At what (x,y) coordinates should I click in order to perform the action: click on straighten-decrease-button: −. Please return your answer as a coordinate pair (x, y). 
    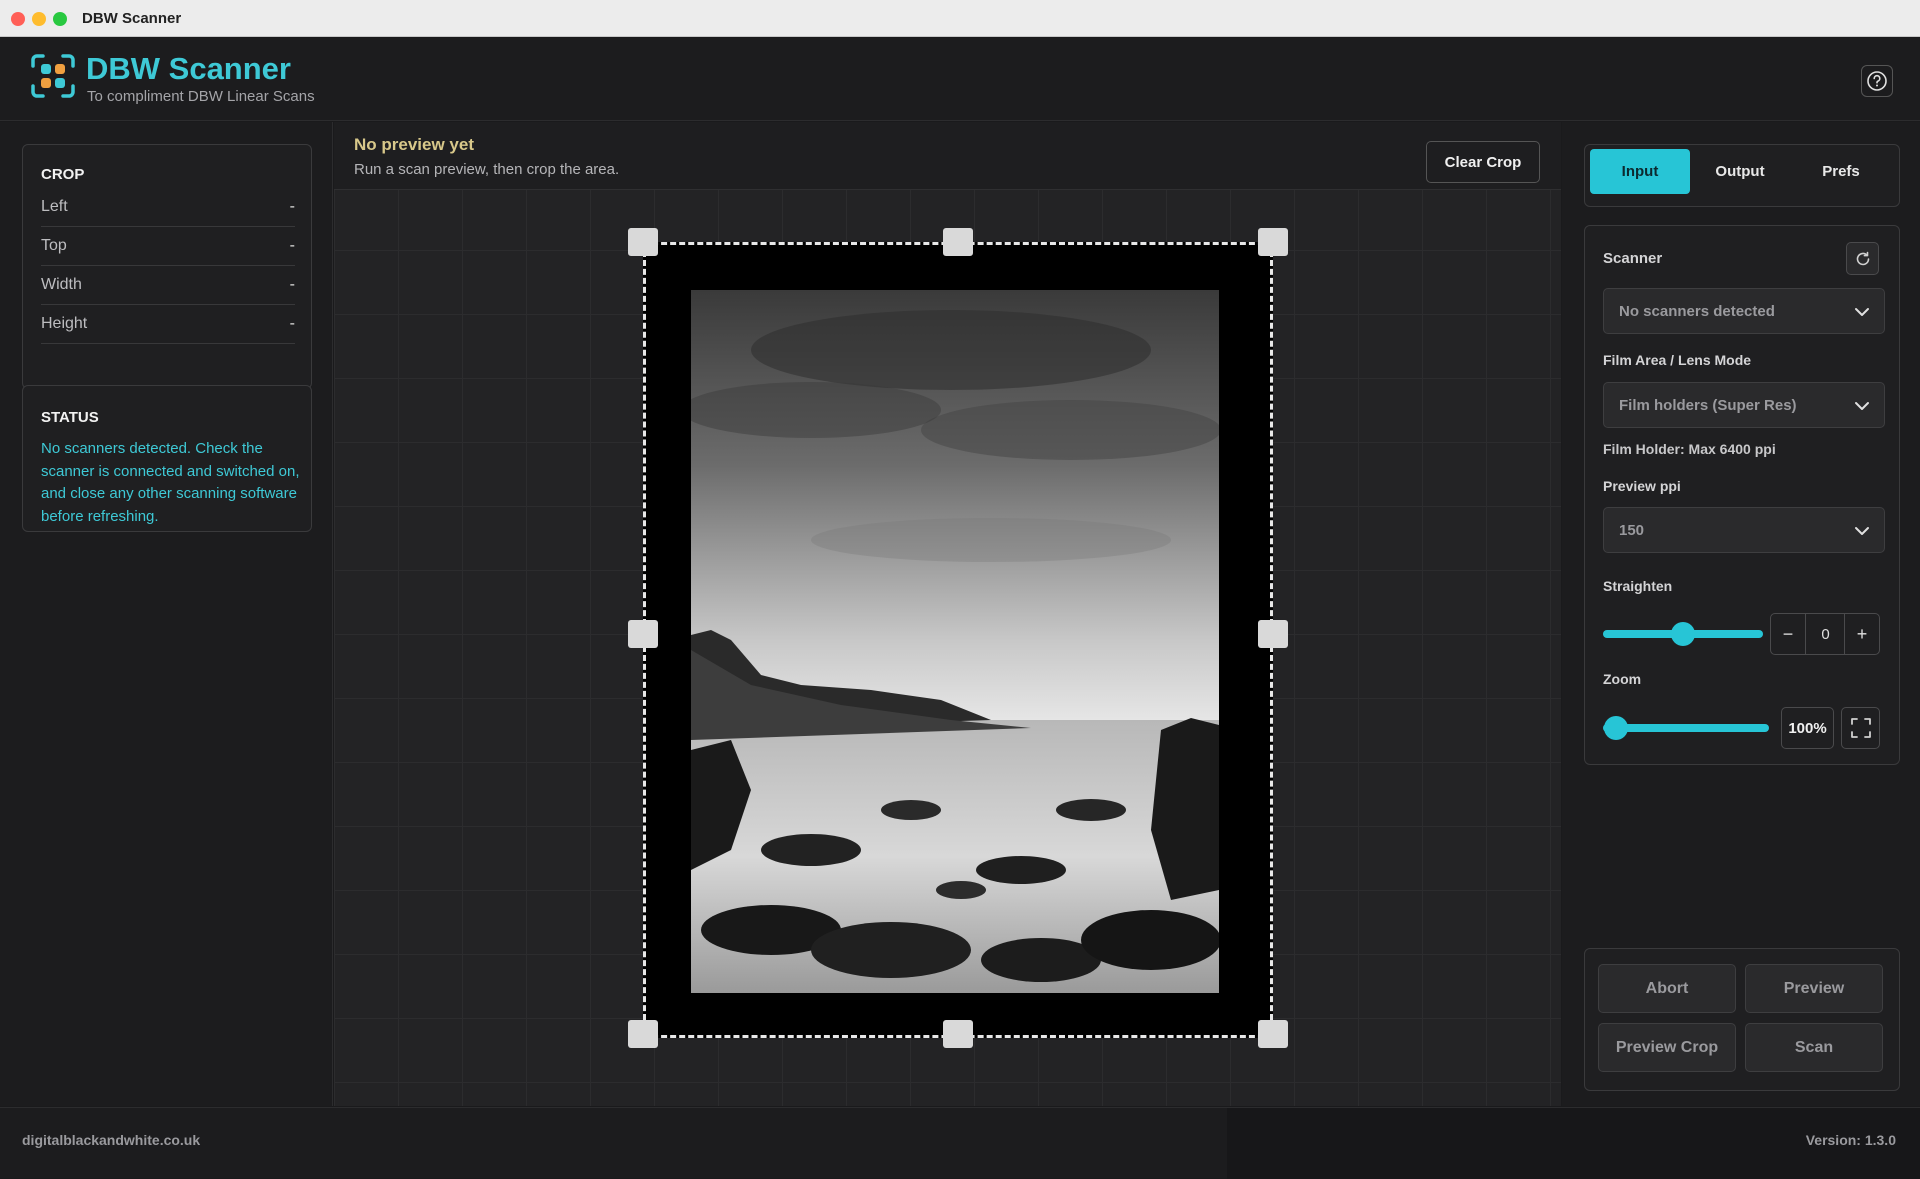
    Looking at the image, I should click on (1788, 634).